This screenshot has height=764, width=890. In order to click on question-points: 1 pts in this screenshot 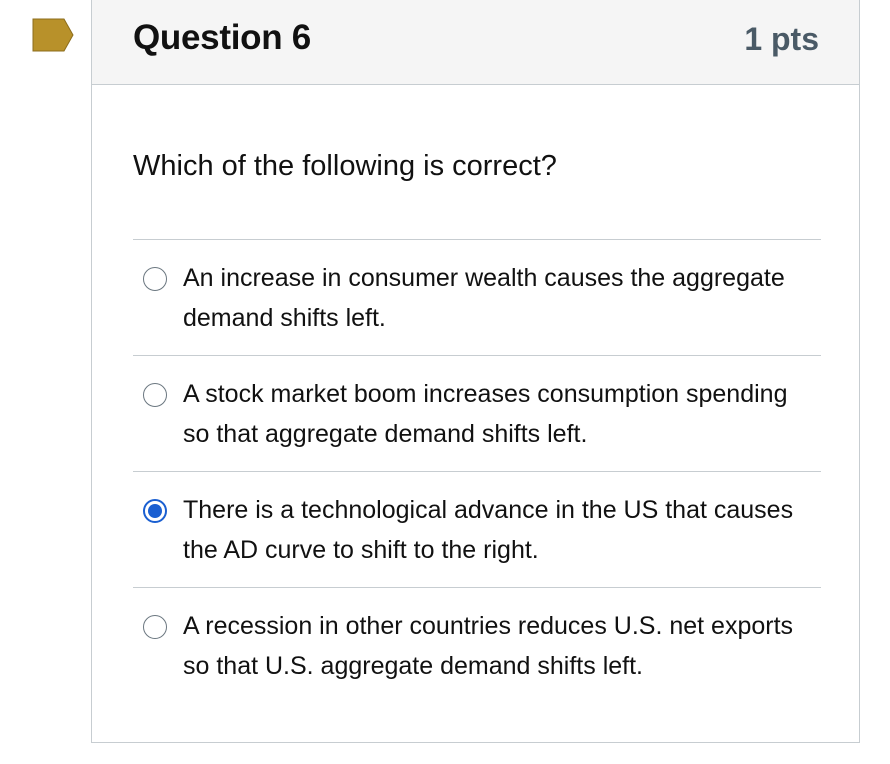, I will do `click(781, 39)`.